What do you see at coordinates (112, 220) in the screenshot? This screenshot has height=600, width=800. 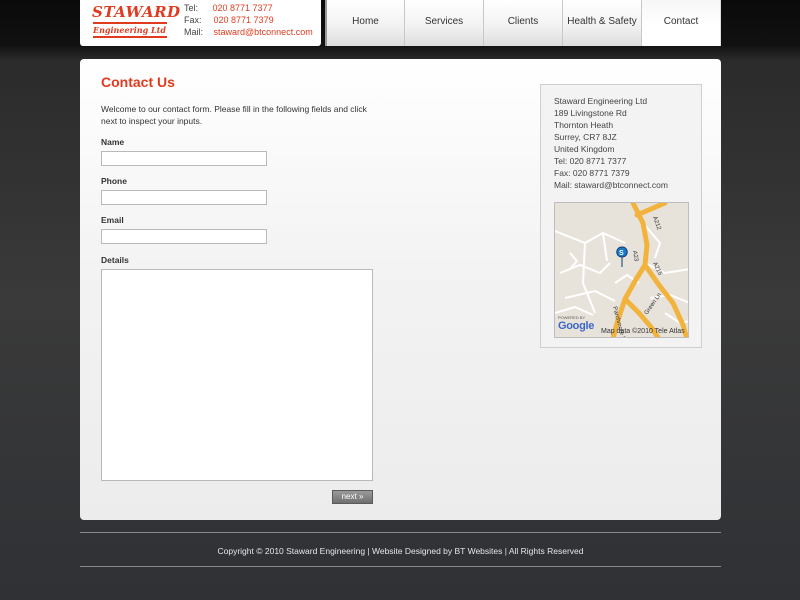 I see `email-label: Email` at bounding box center [112, 220].